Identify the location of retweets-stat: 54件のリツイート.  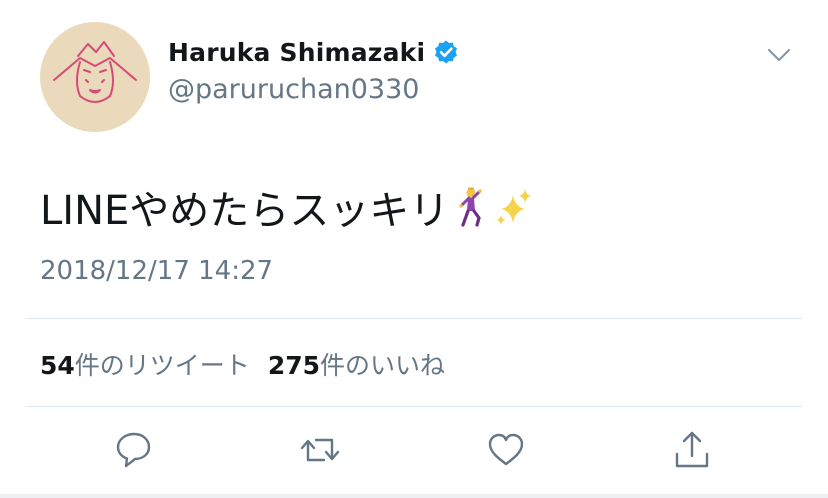
(145, 365).